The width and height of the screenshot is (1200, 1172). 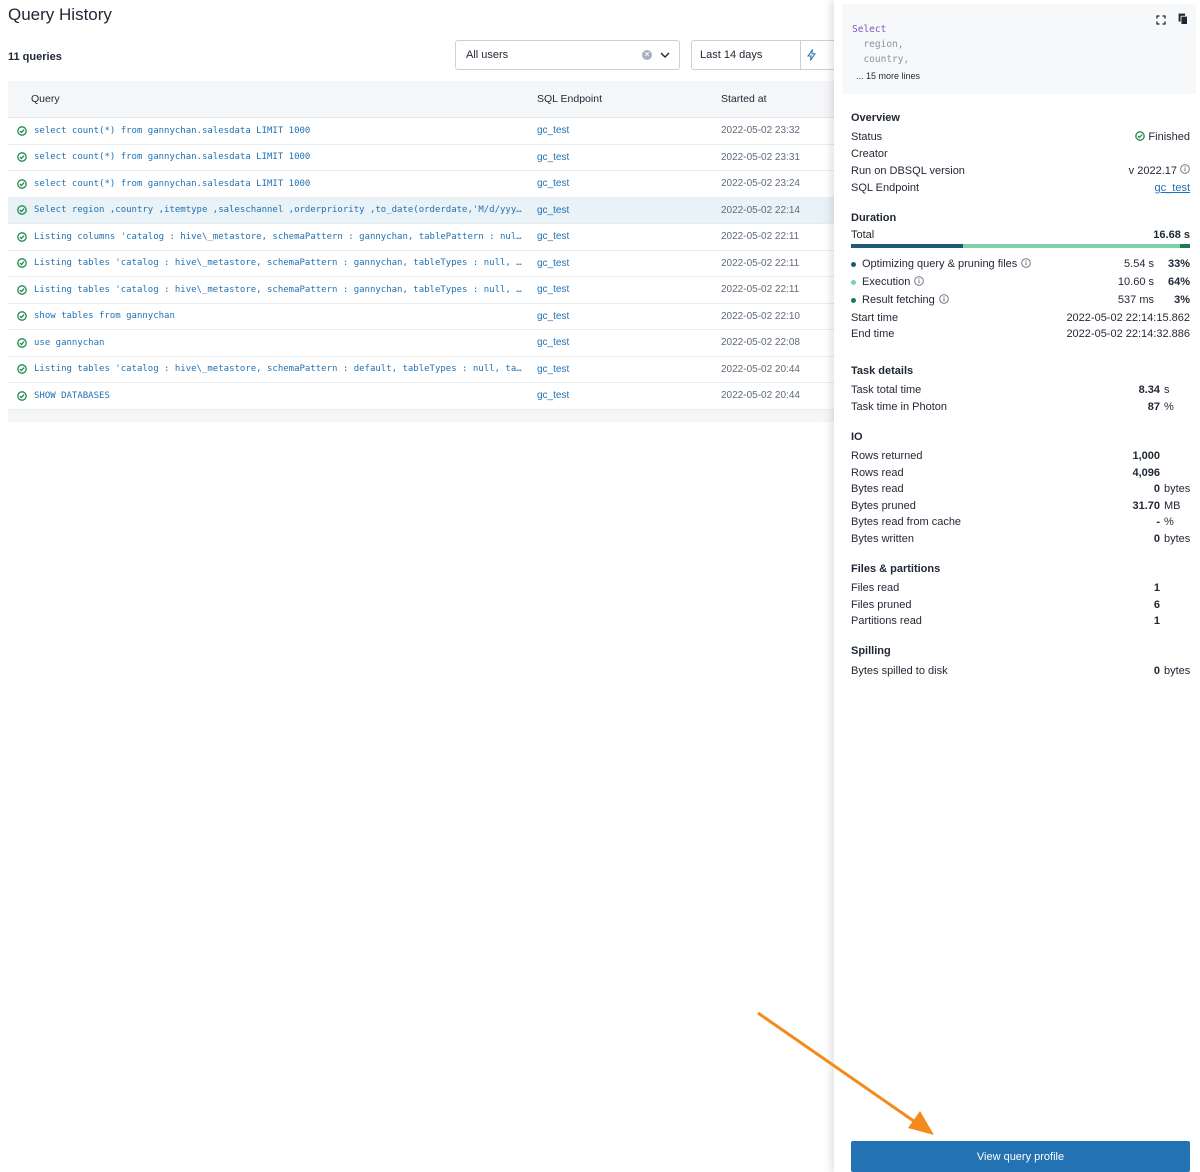 What do you see at coordinates (1146, 472) in the screenshot?
I see `metric-value: 4,096` at bounding box center [1146, 472].